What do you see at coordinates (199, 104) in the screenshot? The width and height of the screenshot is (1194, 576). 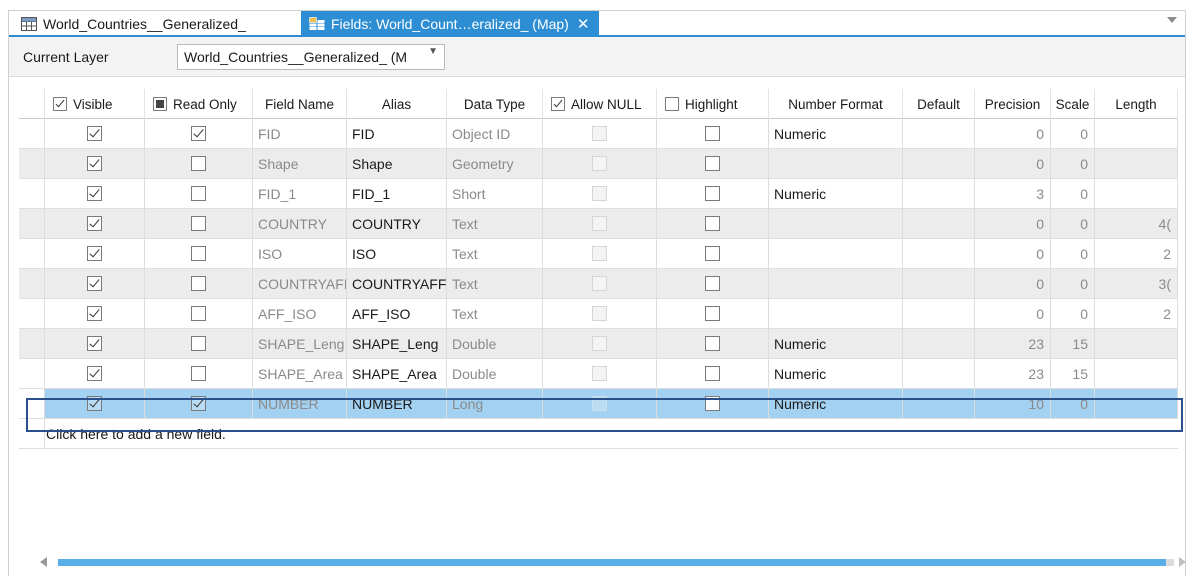 I see `column-header-readonly: Read Only` at bounding box center [199, 104].